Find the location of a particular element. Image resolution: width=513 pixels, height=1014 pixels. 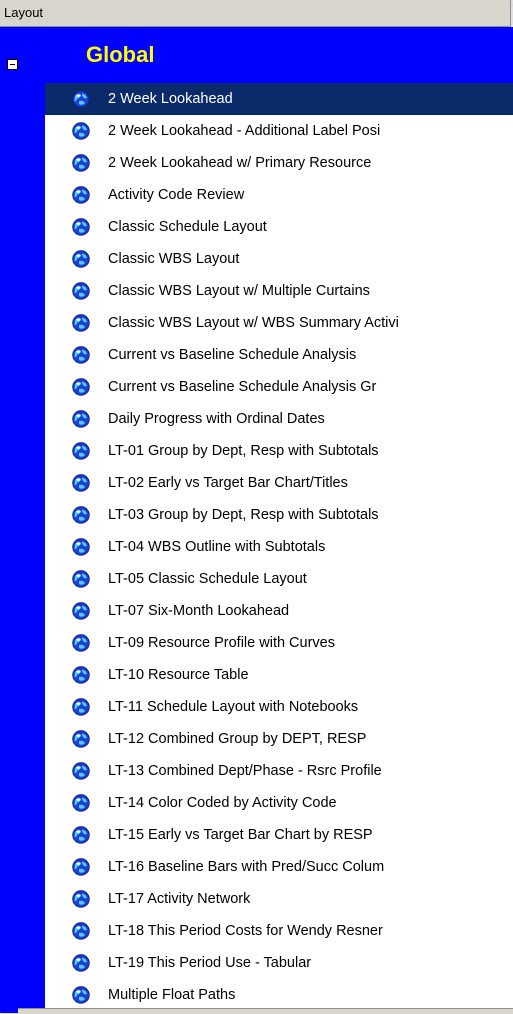

list-item: LT-12 Combined Group by DEPT, RESP is located at coordinates (279, 739).